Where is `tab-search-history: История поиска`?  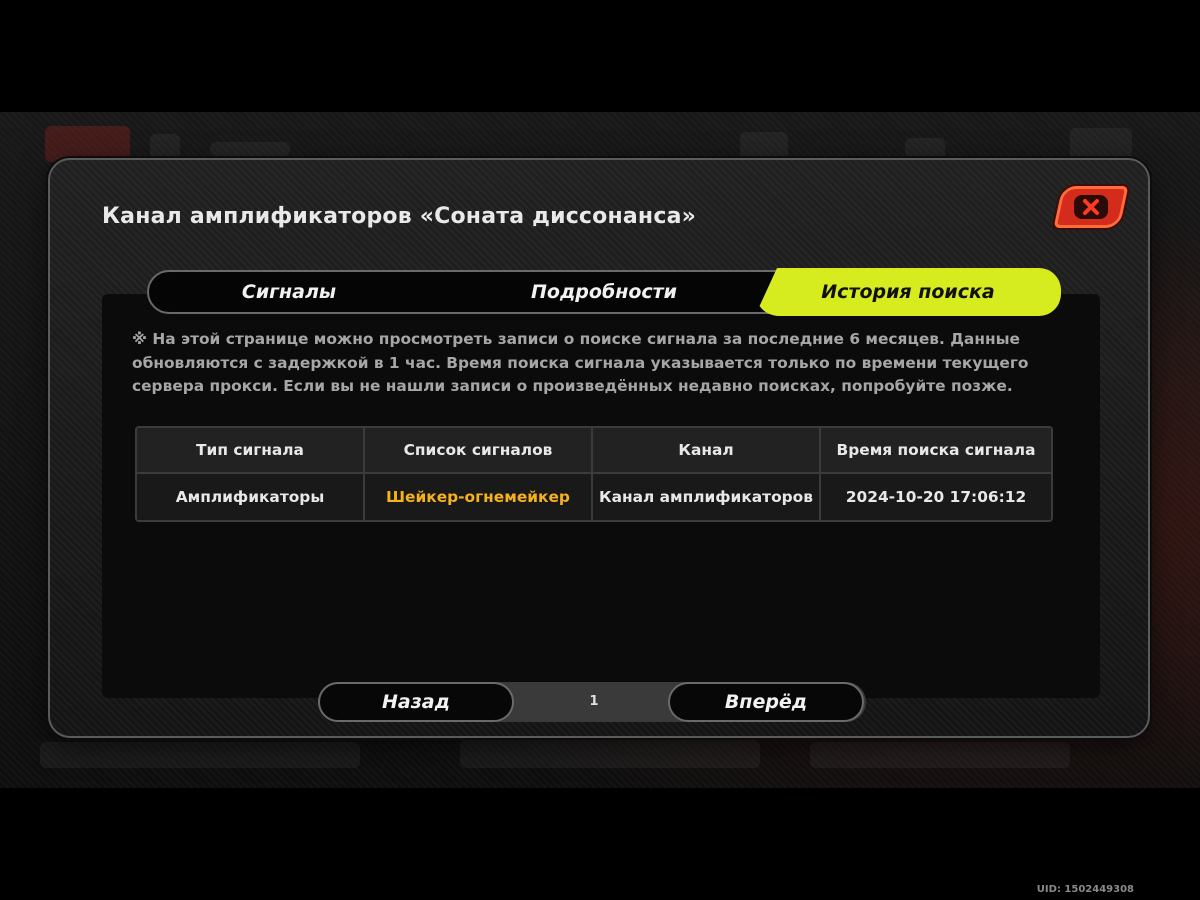
tab-search-history: История поиска is located at coordinates (908, 292).